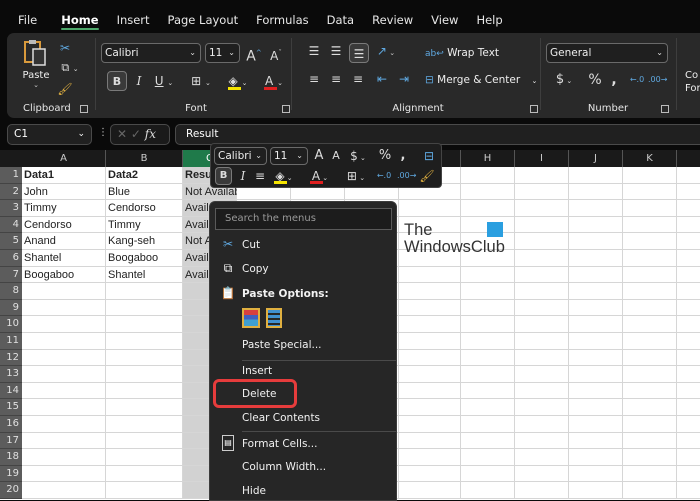 This screenshot has width=700, height=501. What do you see at coordinates (64, 258) in the screenshot?
I see `cell-a6: Shantel` at bounding box center [64, 258].